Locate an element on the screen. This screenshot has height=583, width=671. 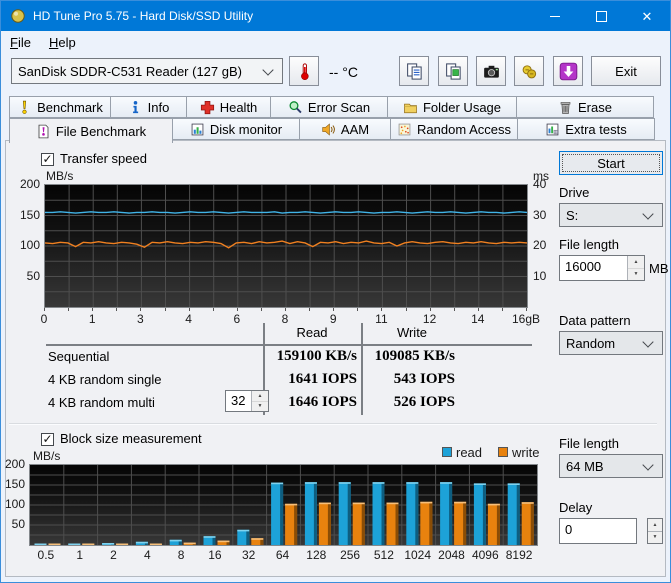
trash-icon is located at coordinates (565, 107).